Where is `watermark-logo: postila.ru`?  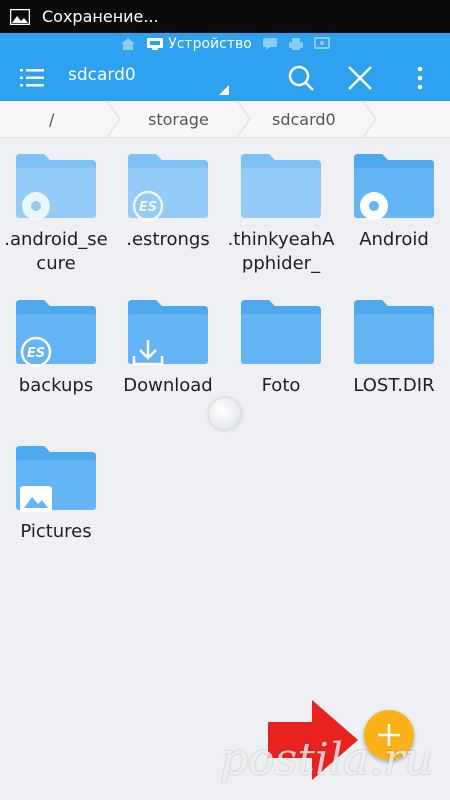 watermark-logo: postila.ru is located at coordinates (326, 759).